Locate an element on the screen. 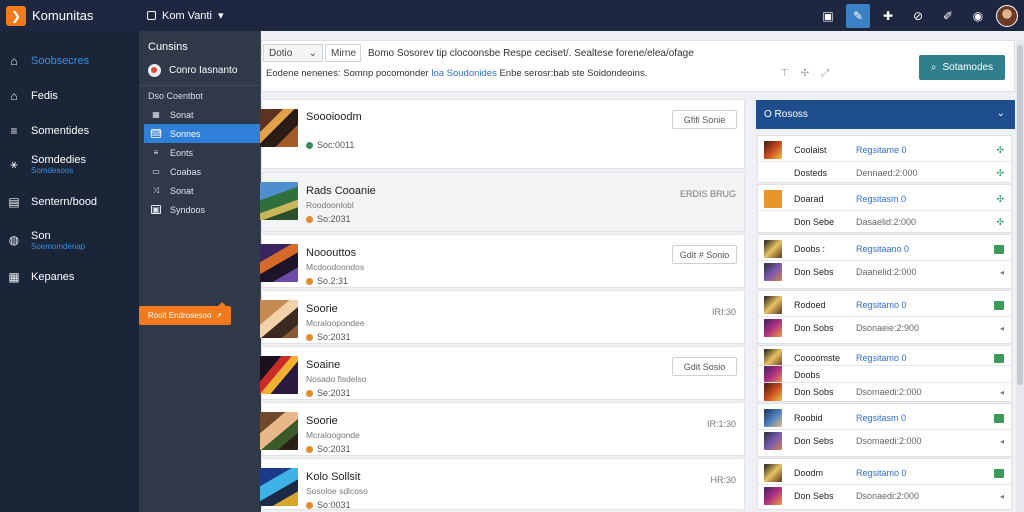  thread-title: Kolo Sollsit is located at coordinates (333, 477).